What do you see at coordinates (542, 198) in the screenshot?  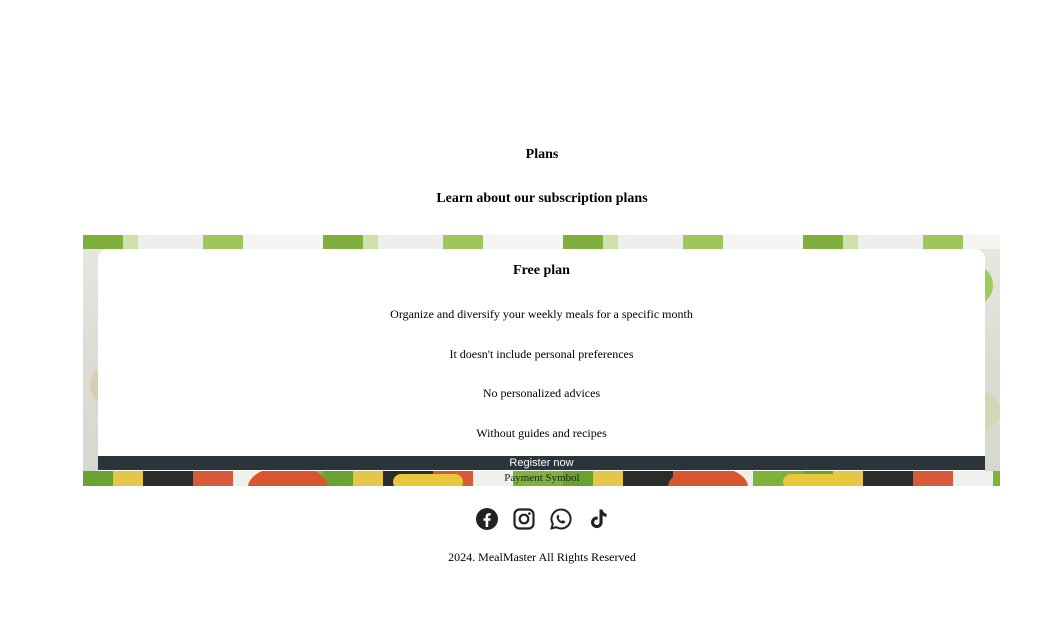 I see `section-subtitle: Learn about our subscription plans` at bounding box center [542, 198].